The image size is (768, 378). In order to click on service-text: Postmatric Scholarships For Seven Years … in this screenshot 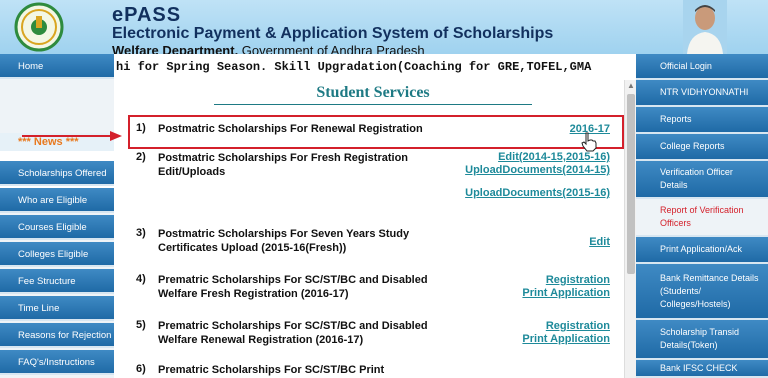, I will do `click(284, 241)`.